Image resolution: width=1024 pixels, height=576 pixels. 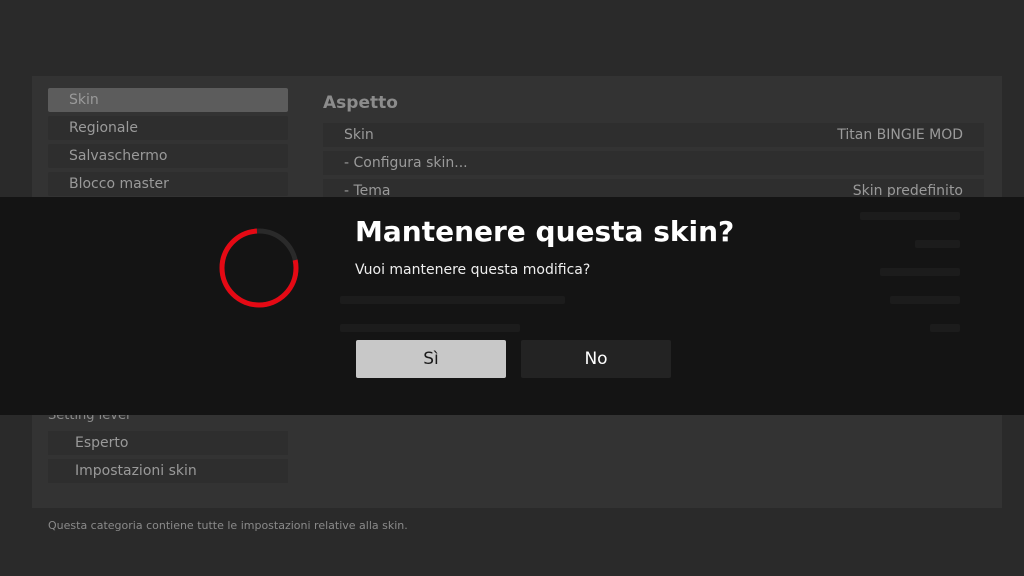 What do you see at coordinates (168, 100) in the screenshot?
I see `sidebar-item-skin: Skin` at bounding box center [168, 100].